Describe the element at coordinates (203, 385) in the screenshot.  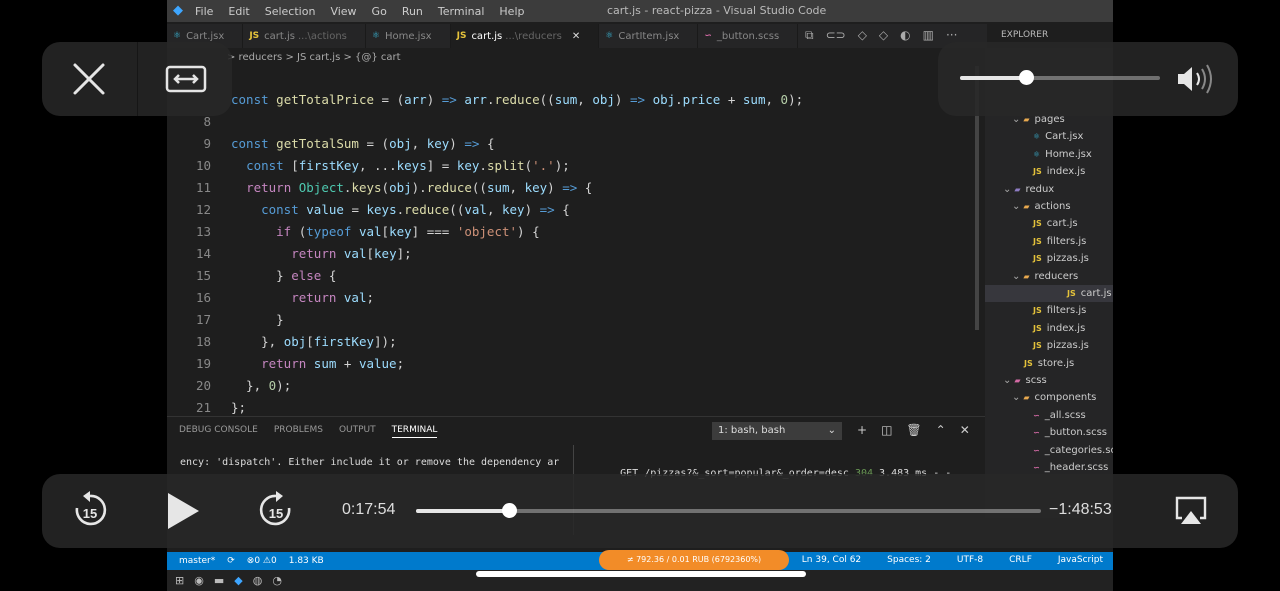
I see `line-number: 20` at that location.